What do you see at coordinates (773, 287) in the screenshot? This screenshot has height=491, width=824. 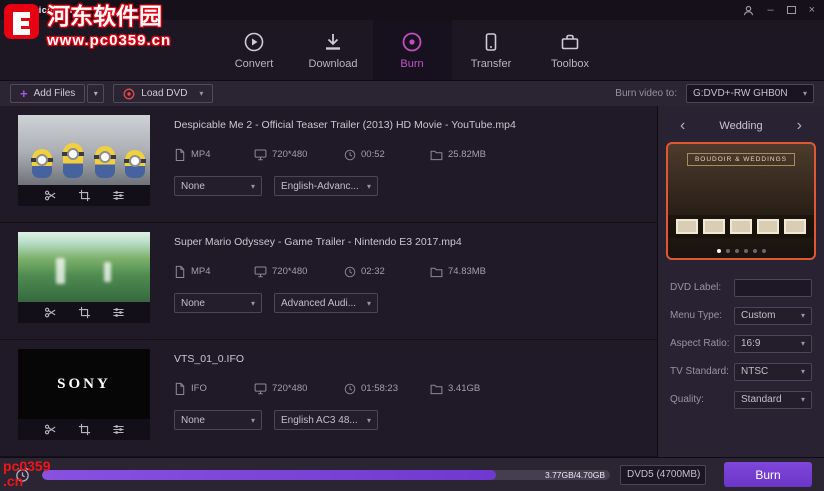 I see `dvd-label-input` at bounding box center [773, 287].